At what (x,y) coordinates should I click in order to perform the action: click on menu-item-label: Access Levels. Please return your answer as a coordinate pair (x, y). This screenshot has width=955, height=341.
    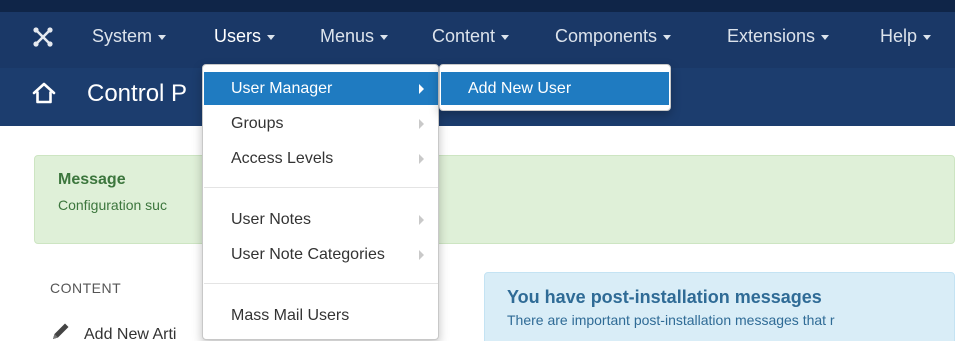
    Looking at the image, I should click on (282, 158).